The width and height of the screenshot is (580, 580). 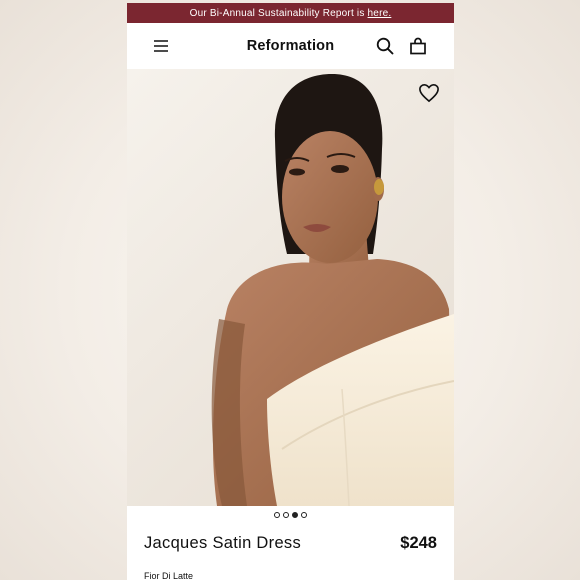 I want to click on heart-icon, so click(x=429, y=93).